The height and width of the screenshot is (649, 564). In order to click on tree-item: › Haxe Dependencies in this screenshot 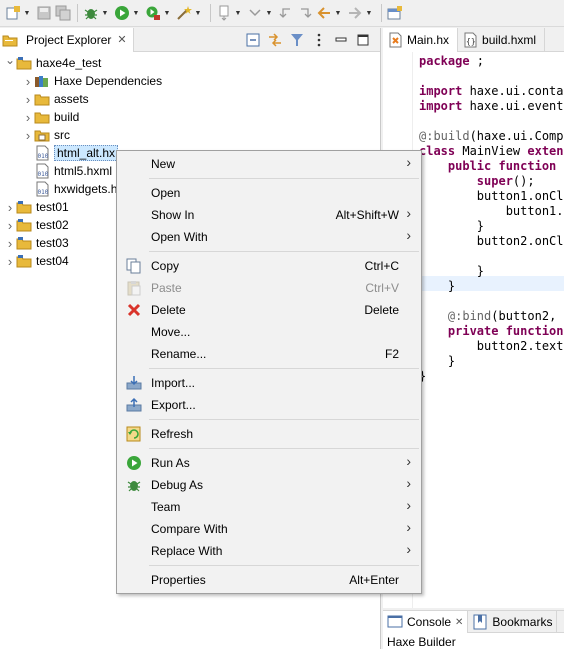, I will do `click(190, 81)`.